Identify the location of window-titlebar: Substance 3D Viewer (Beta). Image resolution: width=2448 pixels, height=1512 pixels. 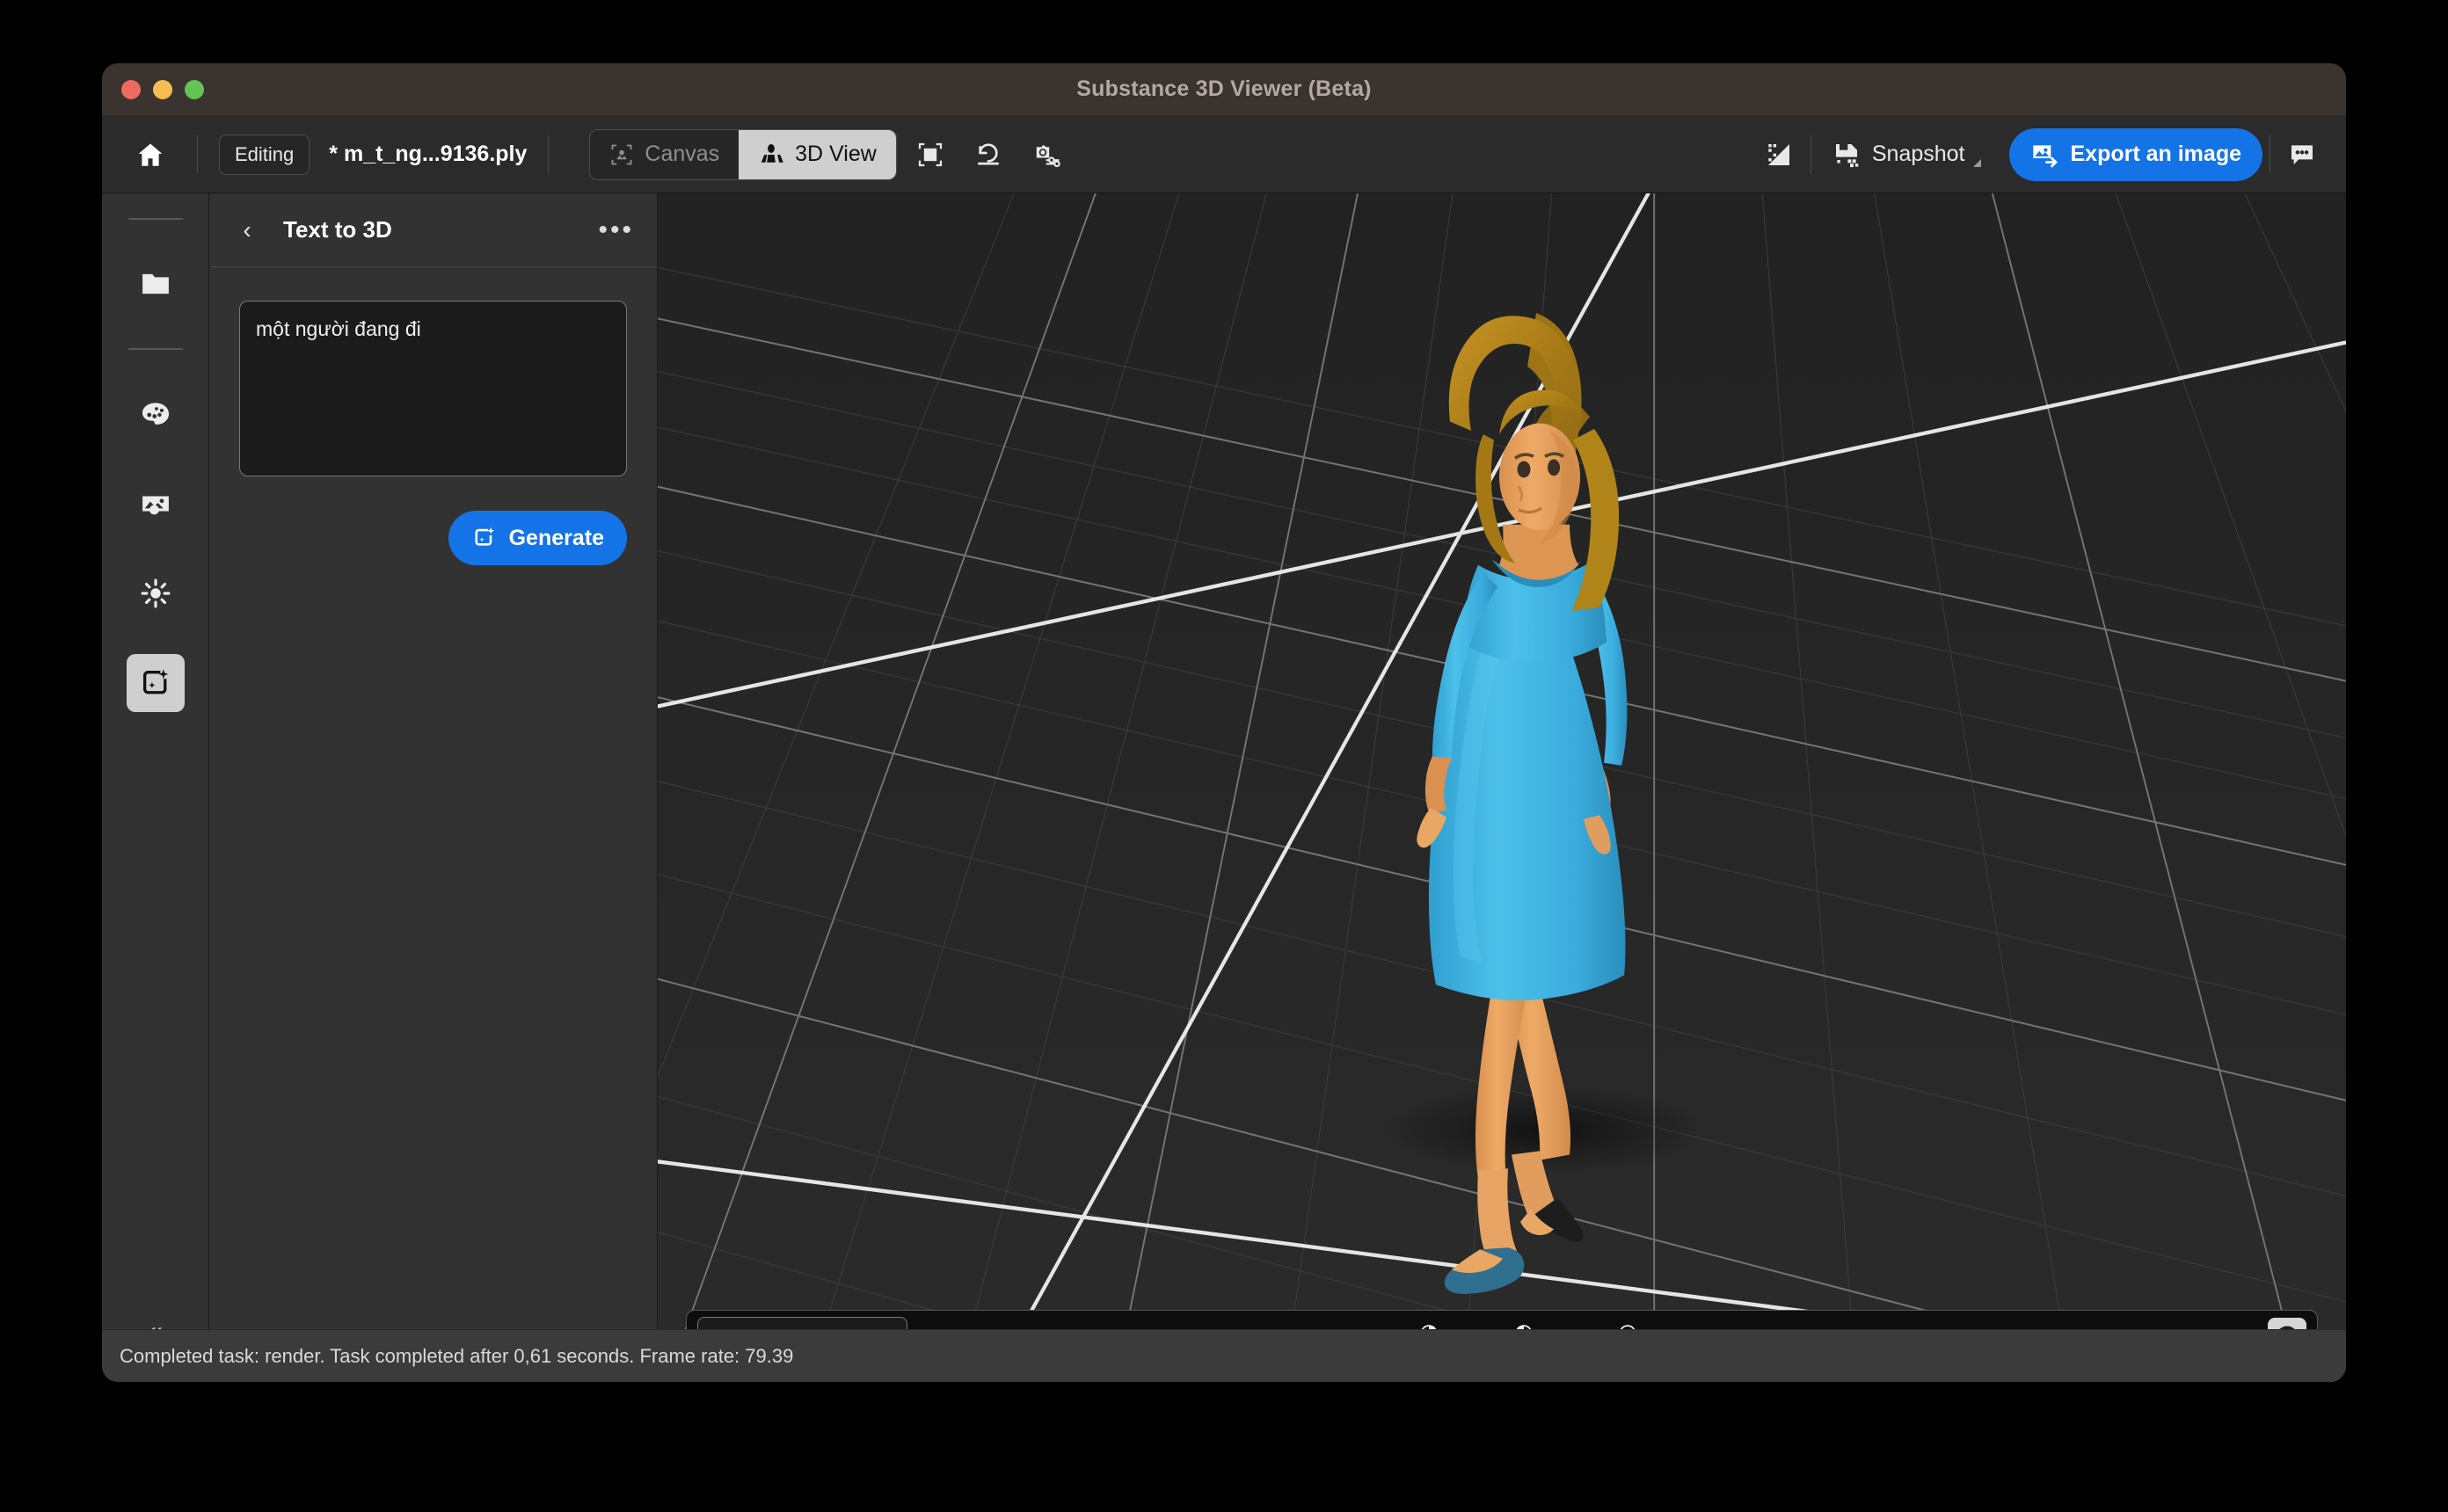
(1224, 90).